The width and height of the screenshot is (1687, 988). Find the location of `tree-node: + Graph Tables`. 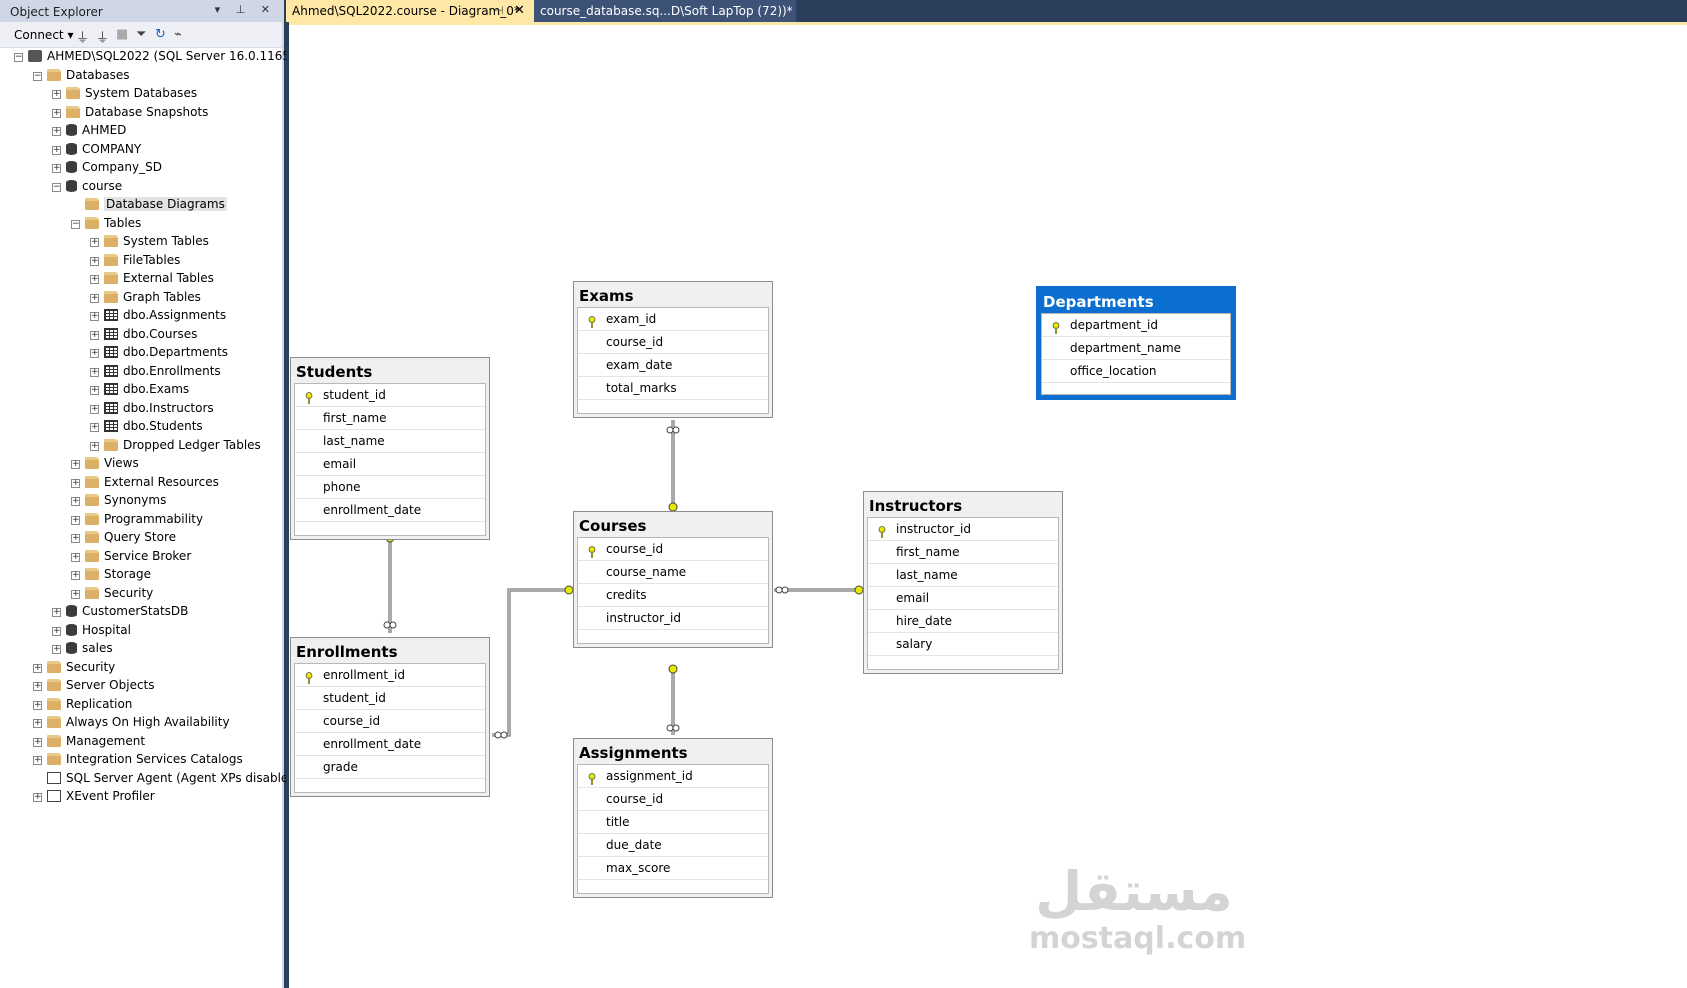

tree-node: + Graph Tables is located at coordinates (145, 297).